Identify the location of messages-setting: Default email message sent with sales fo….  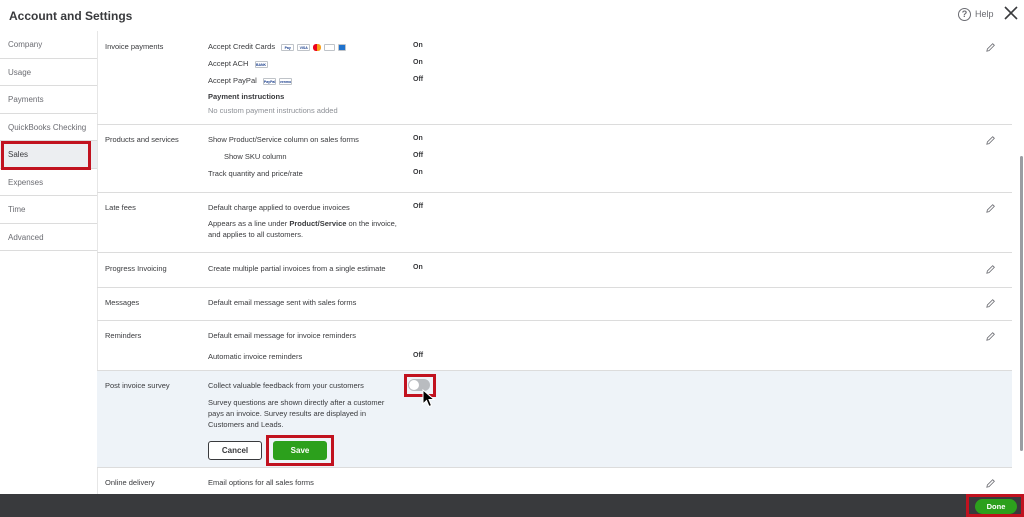
(282, 302).